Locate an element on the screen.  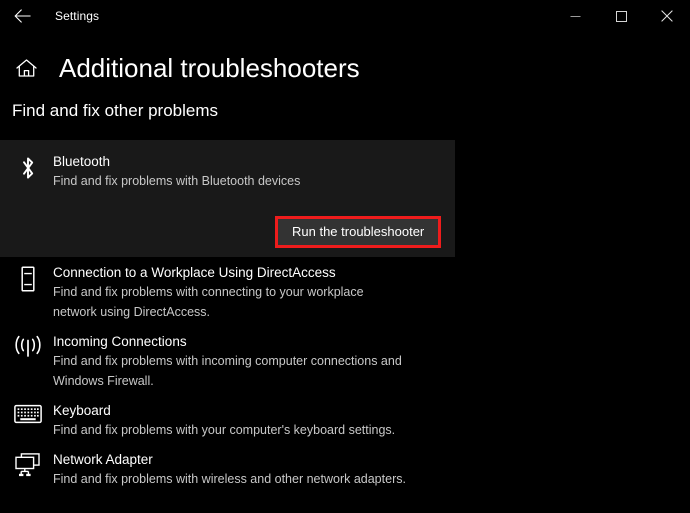
app-title: Settings is located at coordinates (77, 16).